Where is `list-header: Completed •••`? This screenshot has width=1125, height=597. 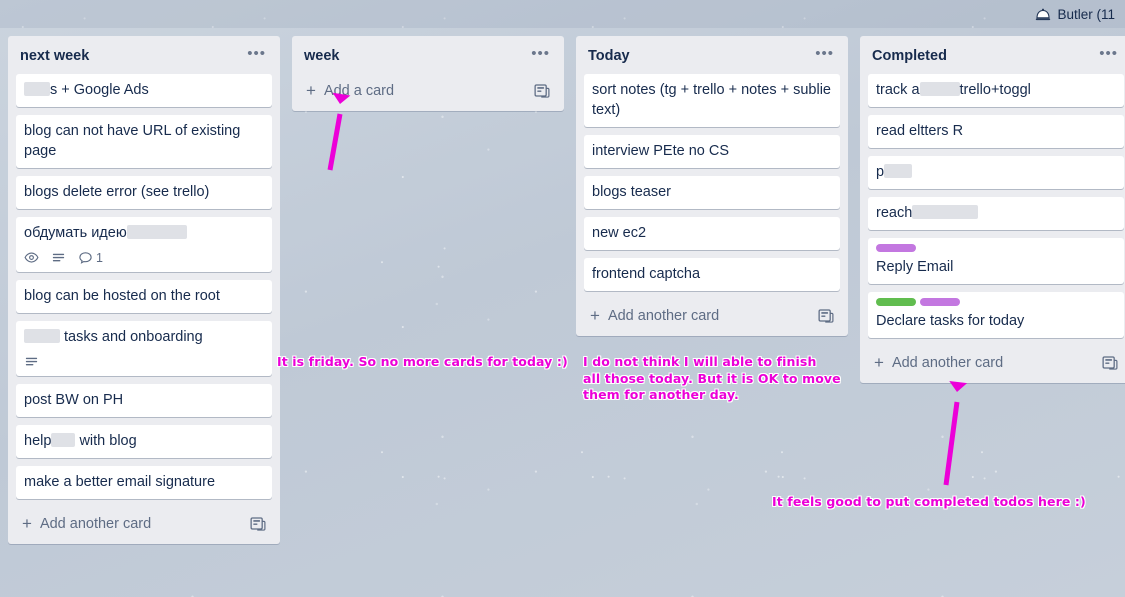
list-header: Completed ••• is located at coordinates (992, 55).